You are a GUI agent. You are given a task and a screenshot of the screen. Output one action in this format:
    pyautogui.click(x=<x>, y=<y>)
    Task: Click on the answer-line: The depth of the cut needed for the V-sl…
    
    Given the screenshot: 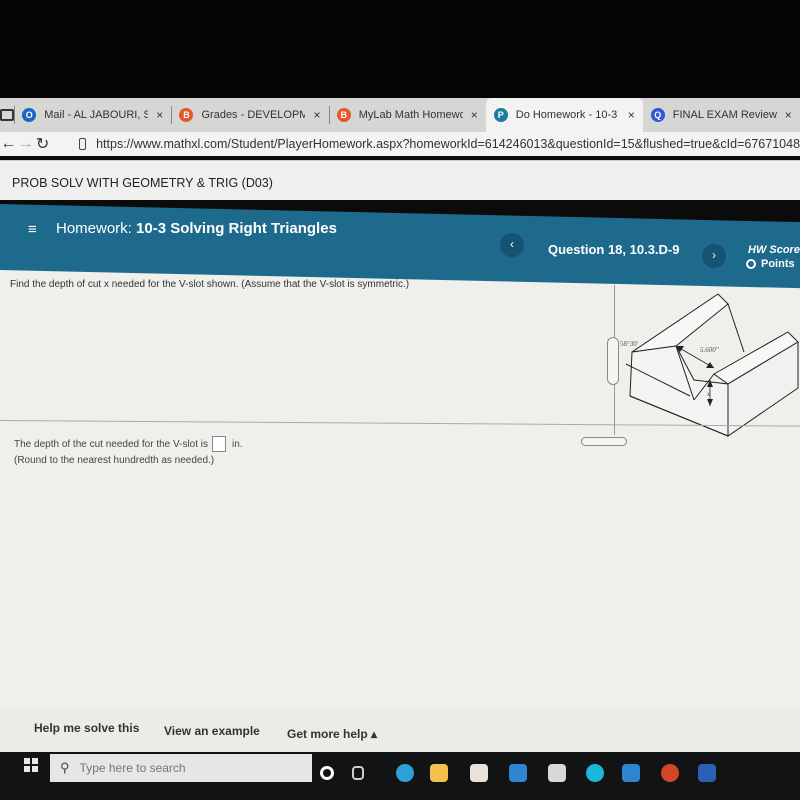 What is the action you would take?
    pyautogui.click(x=128, y=444)
    